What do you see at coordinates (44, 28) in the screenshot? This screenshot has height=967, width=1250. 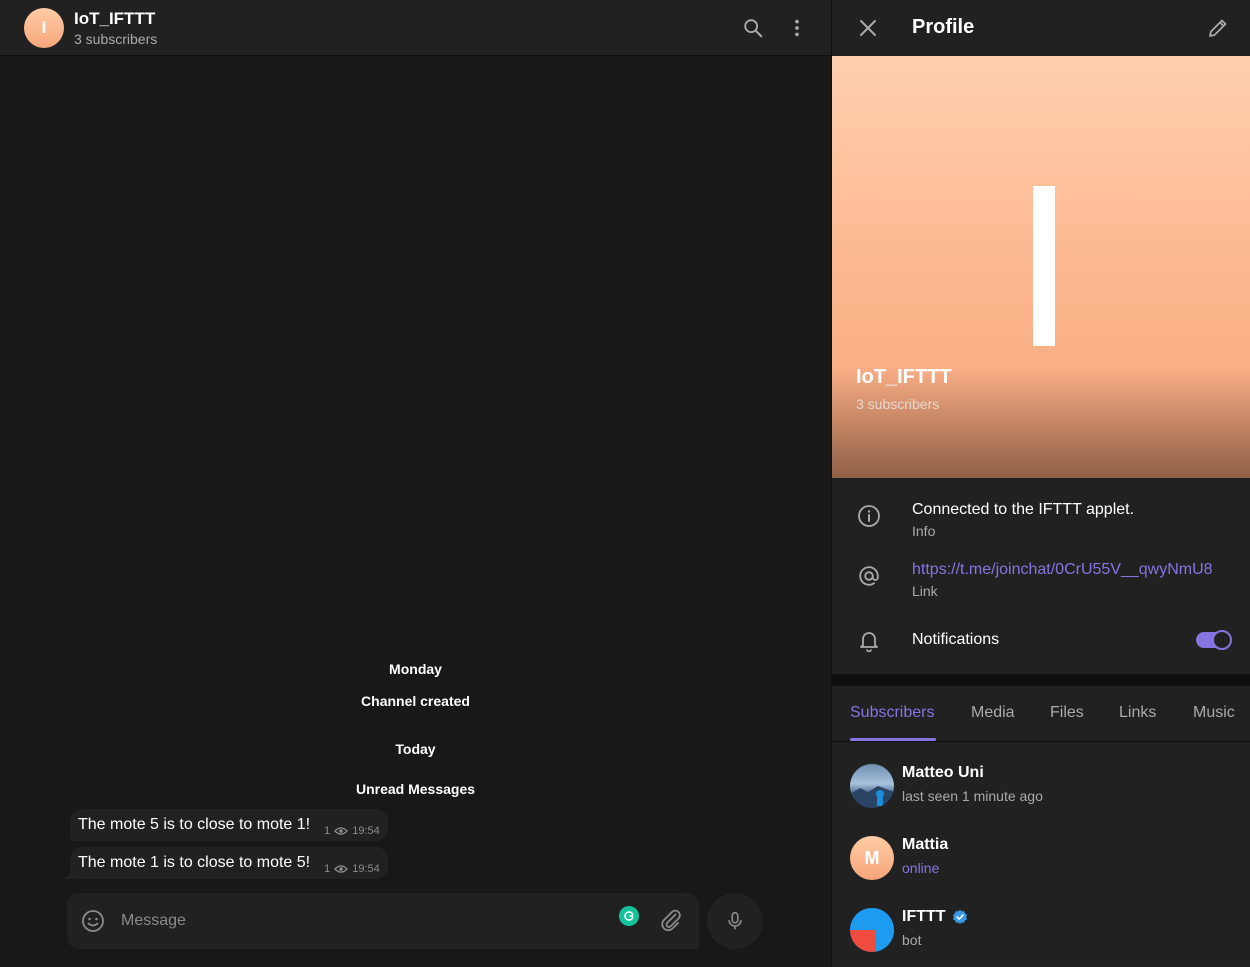 I see `channel-avatar: I` at bounding box center [44, 28].